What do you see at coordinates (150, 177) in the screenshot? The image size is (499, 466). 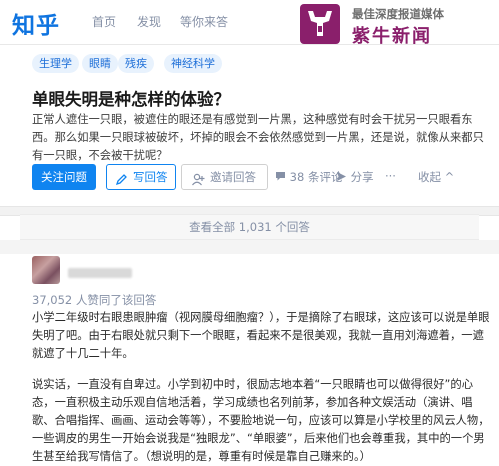 I see `write-answer-label: 写回答` at bounding box center [150, 177].